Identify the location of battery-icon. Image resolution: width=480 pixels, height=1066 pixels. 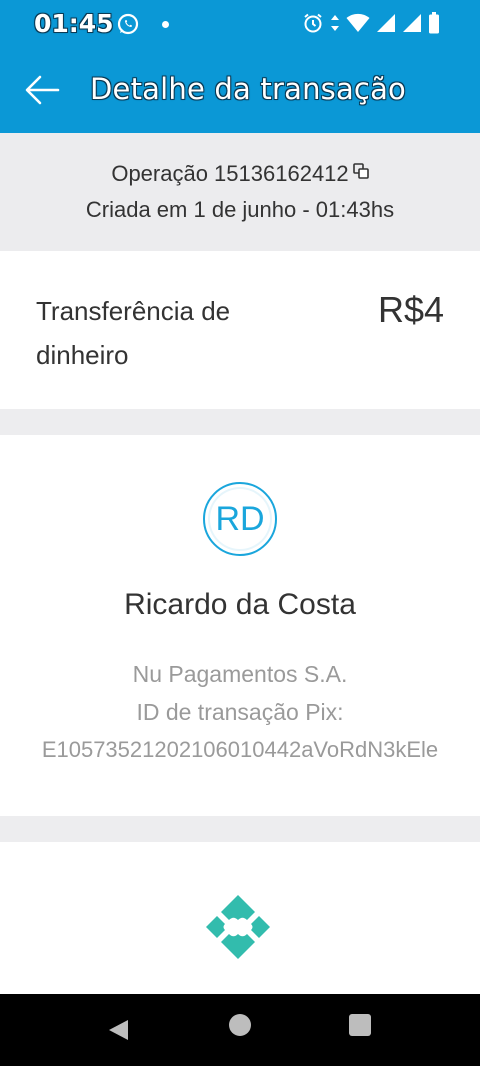
(434, 23).